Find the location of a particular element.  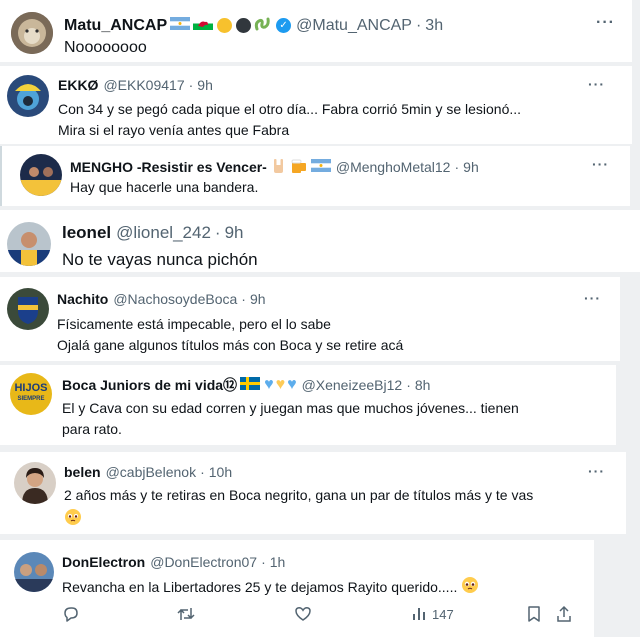

retweet-button is located at coordinates (186, 614).